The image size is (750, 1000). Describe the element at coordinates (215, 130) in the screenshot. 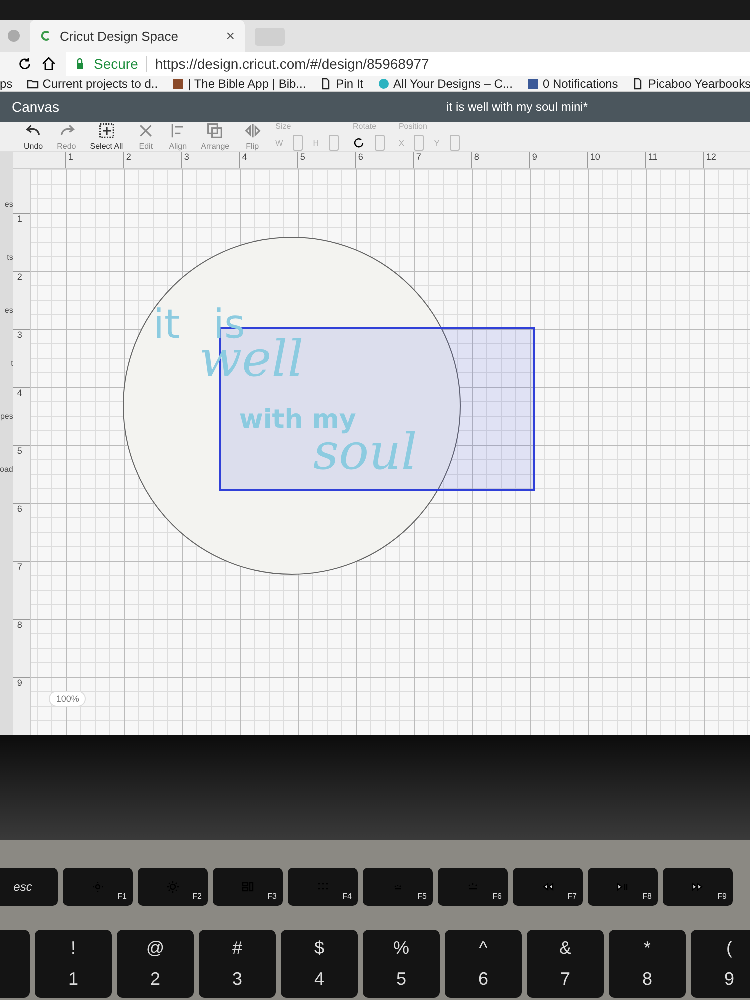

I see `arrange-icon` at that location.